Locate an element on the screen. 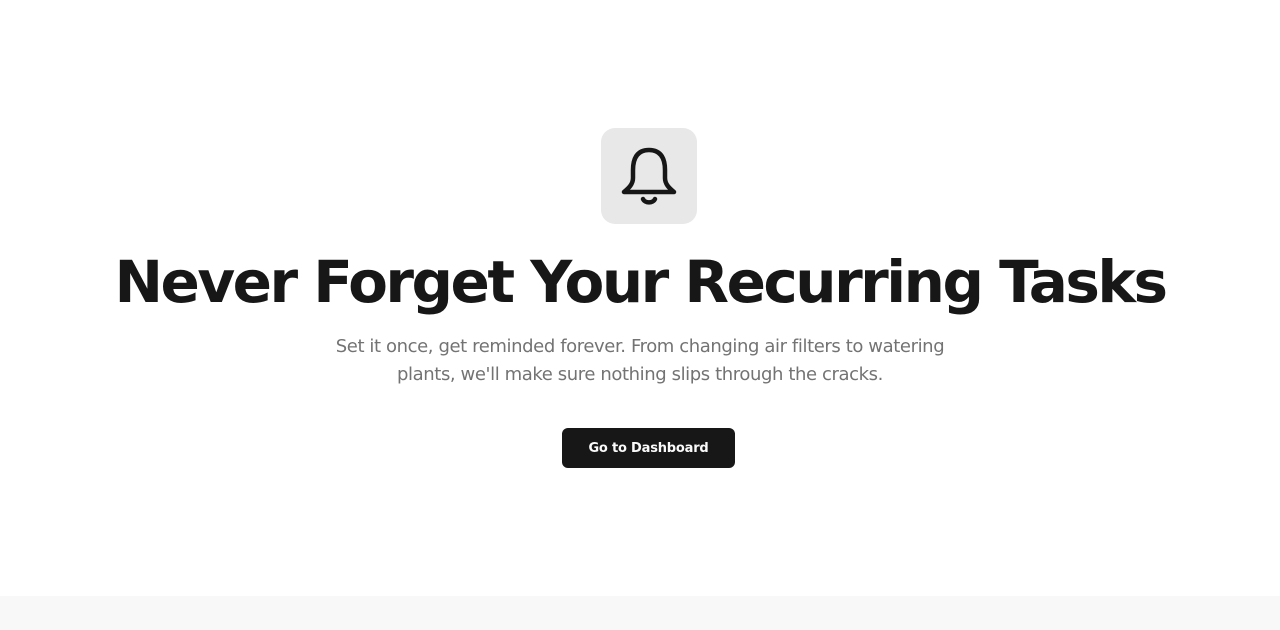 This screenshot has height=630, width=1280. go-to-dashboard-button: Go to Dashboard is located at coordinates (648, 448).